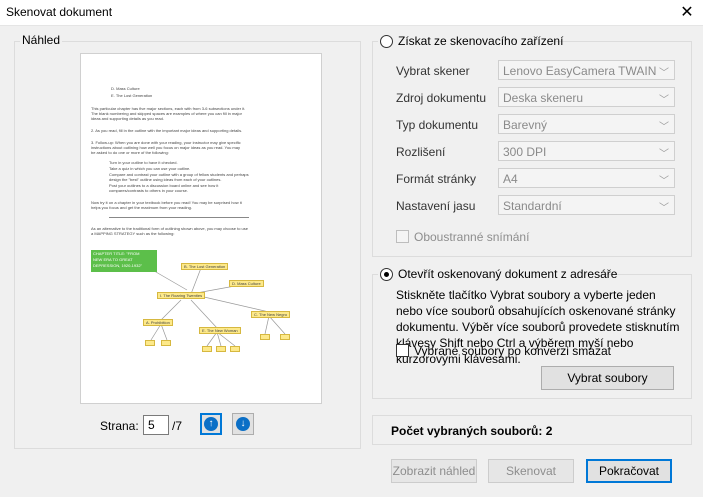 This screenshot has height=497, width=703. Describe the element at coordinates (512, 351) in the screenshot. I see `delete-after-convert-label: Vybrané soubory po konverzi smazat` at that location.